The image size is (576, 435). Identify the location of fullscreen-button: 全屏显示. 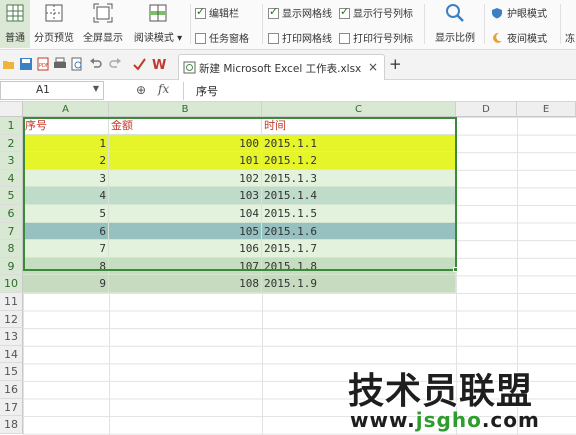
(103, 24).